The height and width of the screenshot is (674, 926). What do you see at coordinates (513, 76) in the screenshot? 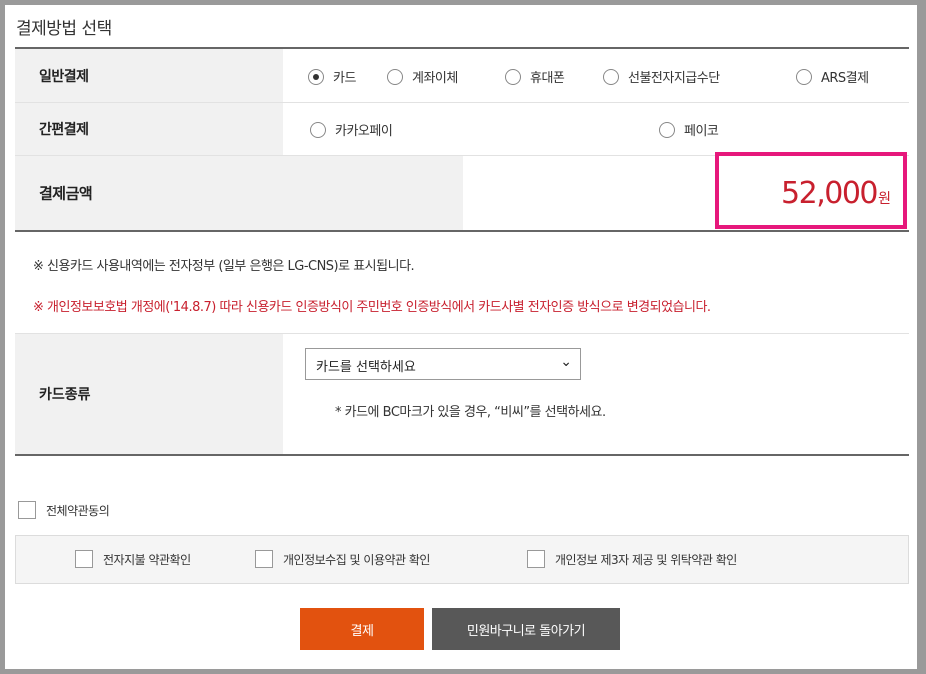
I see `radio-mobile-dot` at bounding box center [513, 76].